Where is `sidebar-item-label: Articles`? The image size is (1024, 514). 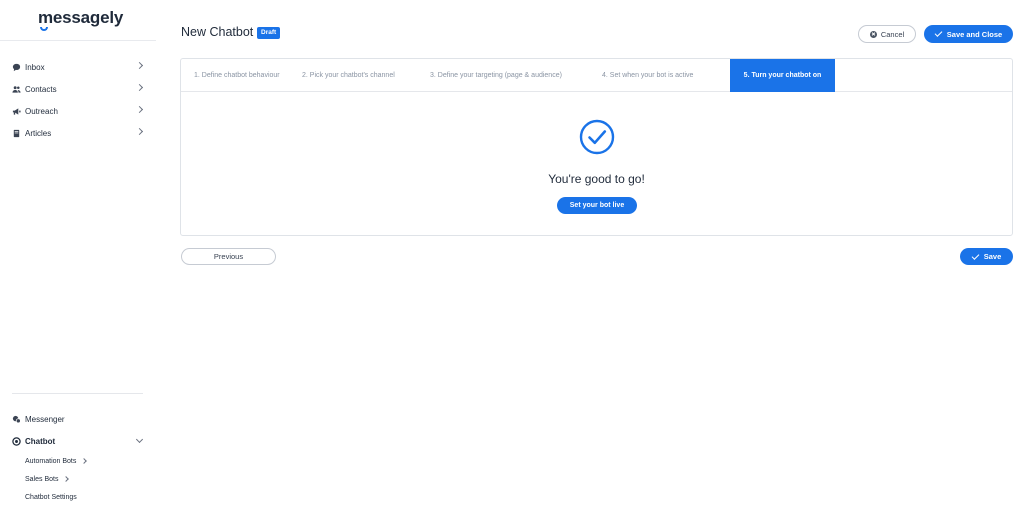
sidebar-item-label: Articles is located at coordinates (38, 133).